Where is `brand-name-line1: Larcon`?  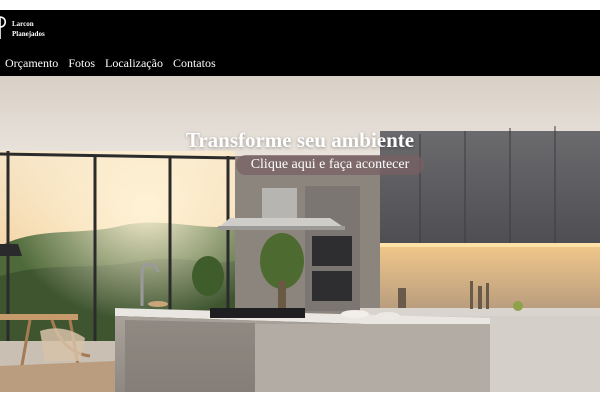 brand-name-line1: Larcon is located at coordinates (23, 24).